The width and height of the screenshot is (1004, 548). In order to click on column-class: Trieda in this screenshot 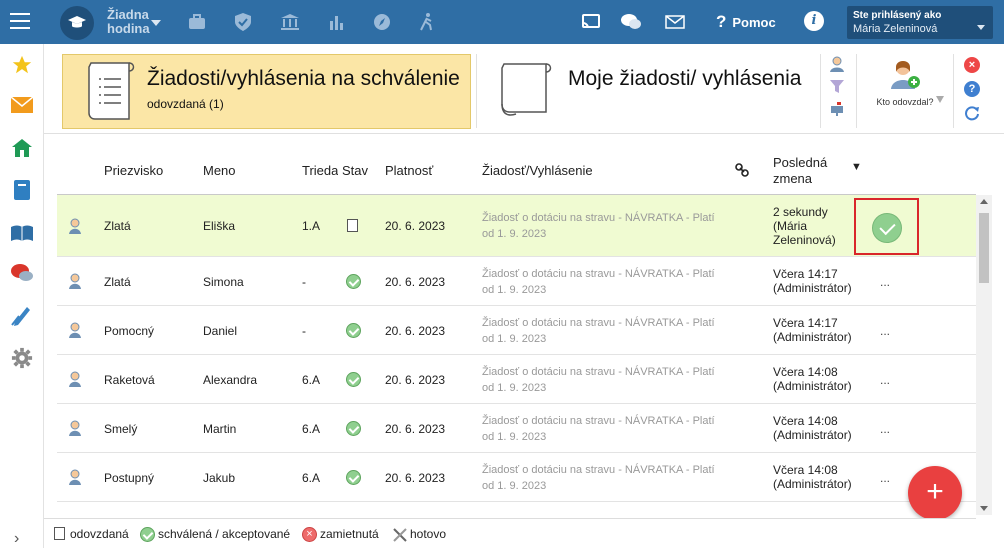, I will do `click(320, 170)`.